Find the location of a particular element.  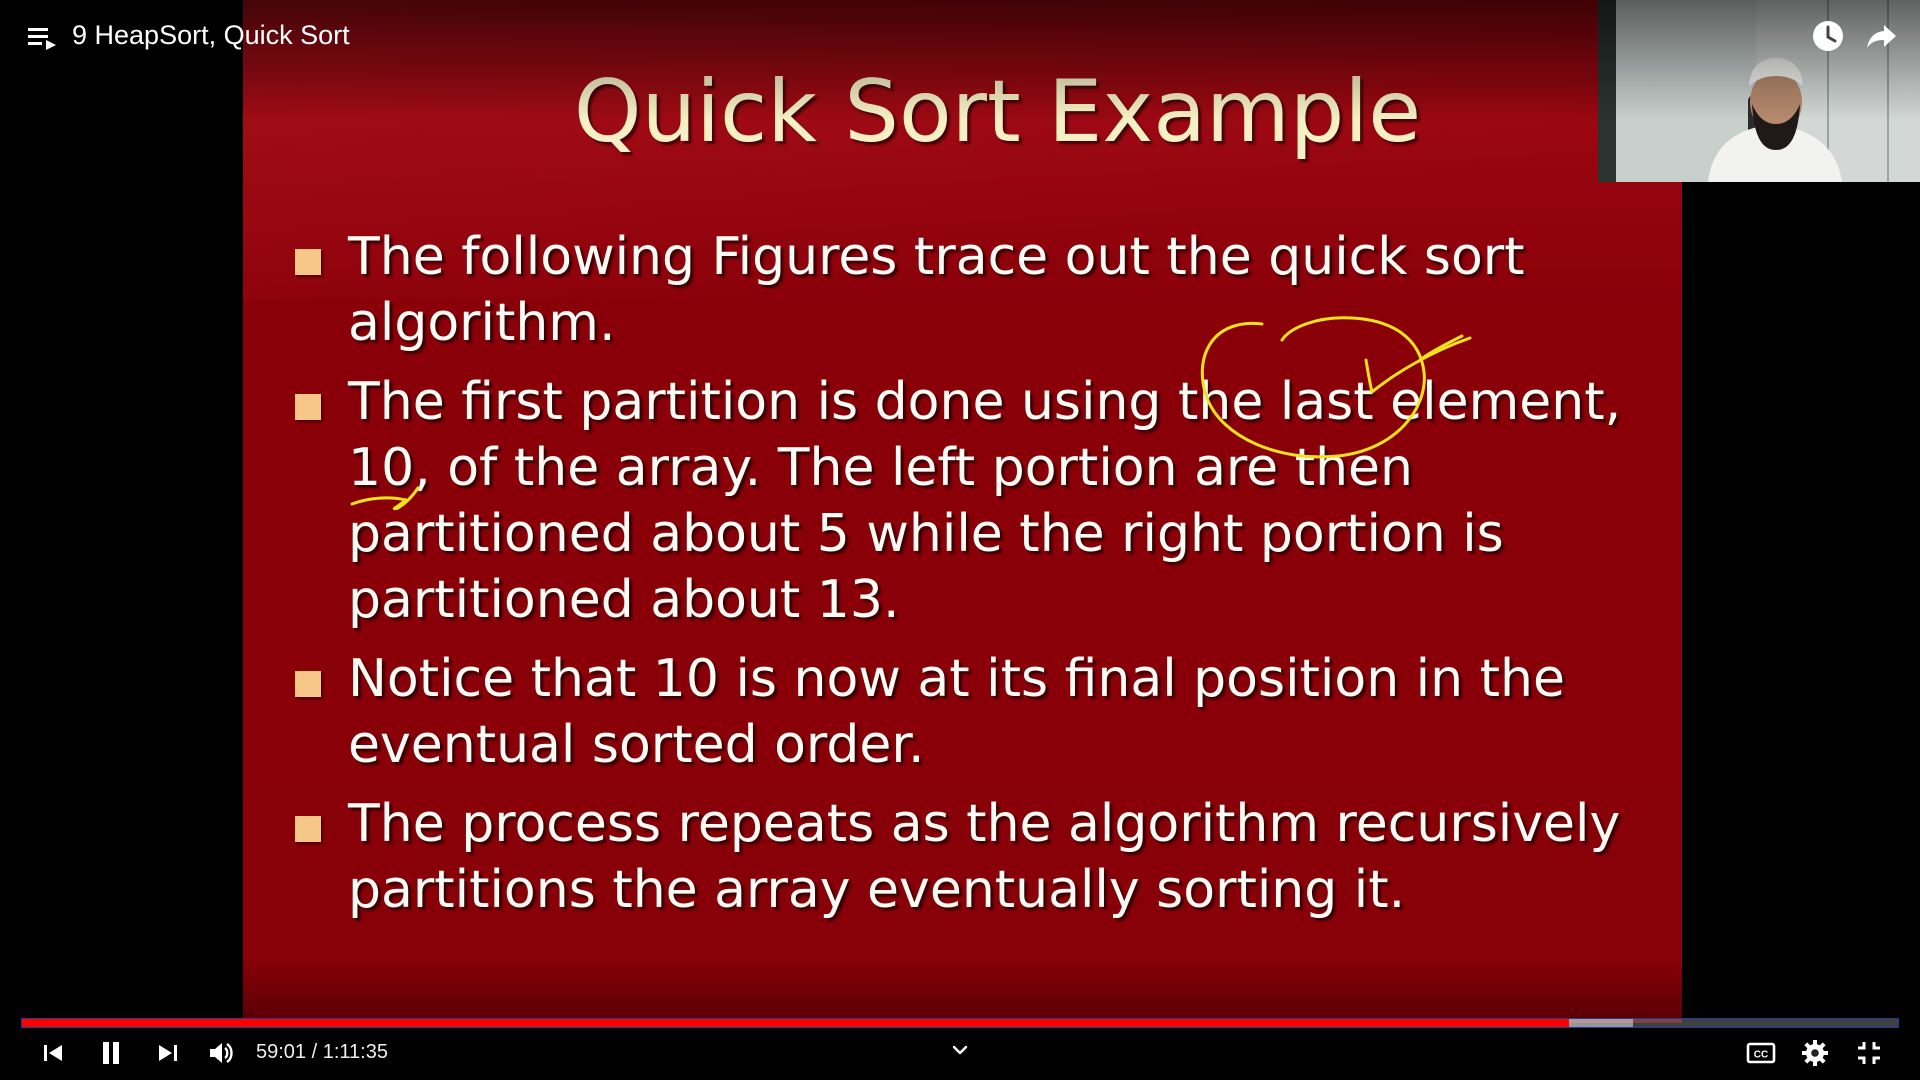

closed-captions-icon: CC is located at coordinates (1761, 1053).